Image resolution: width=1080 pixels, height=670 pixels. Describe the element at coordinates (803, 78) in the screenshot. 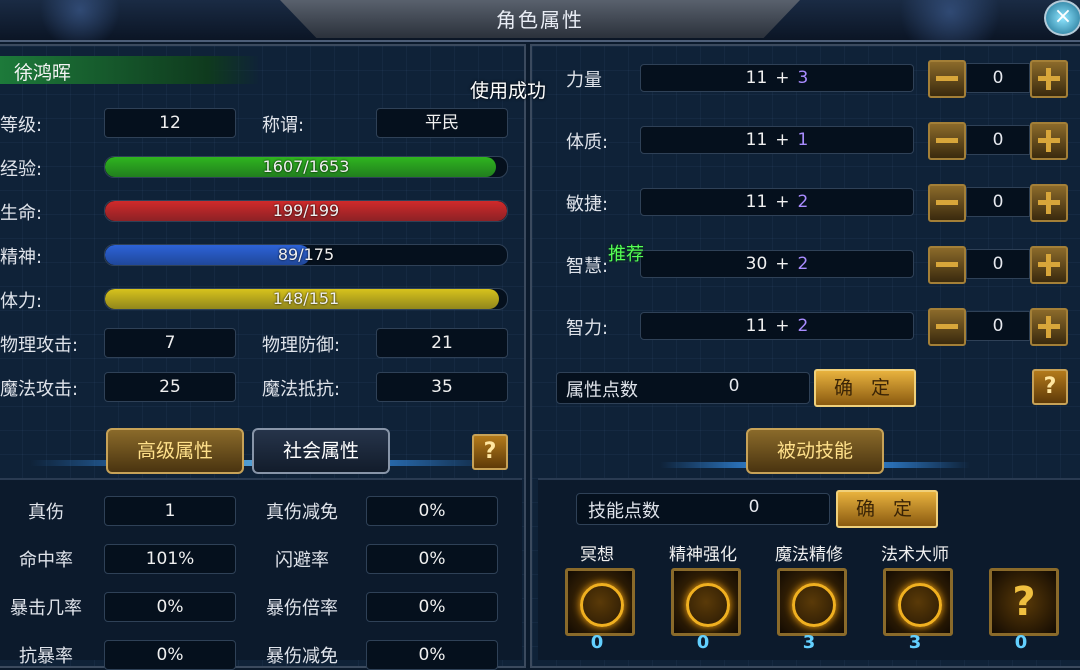

I see `attribute-bonus: 3` at that location.